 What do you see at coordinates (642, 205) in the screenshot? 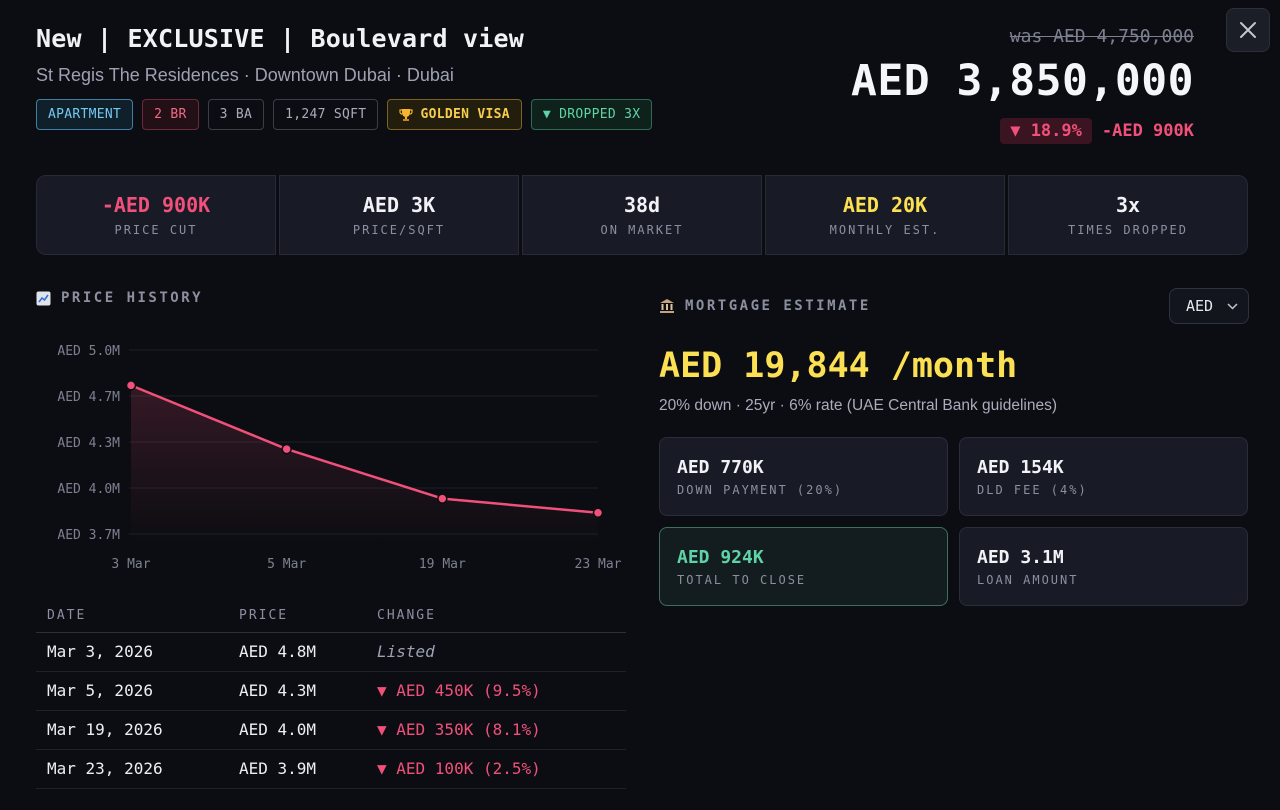
I see `stat-value: 38d` at bounding box center [642, 205].